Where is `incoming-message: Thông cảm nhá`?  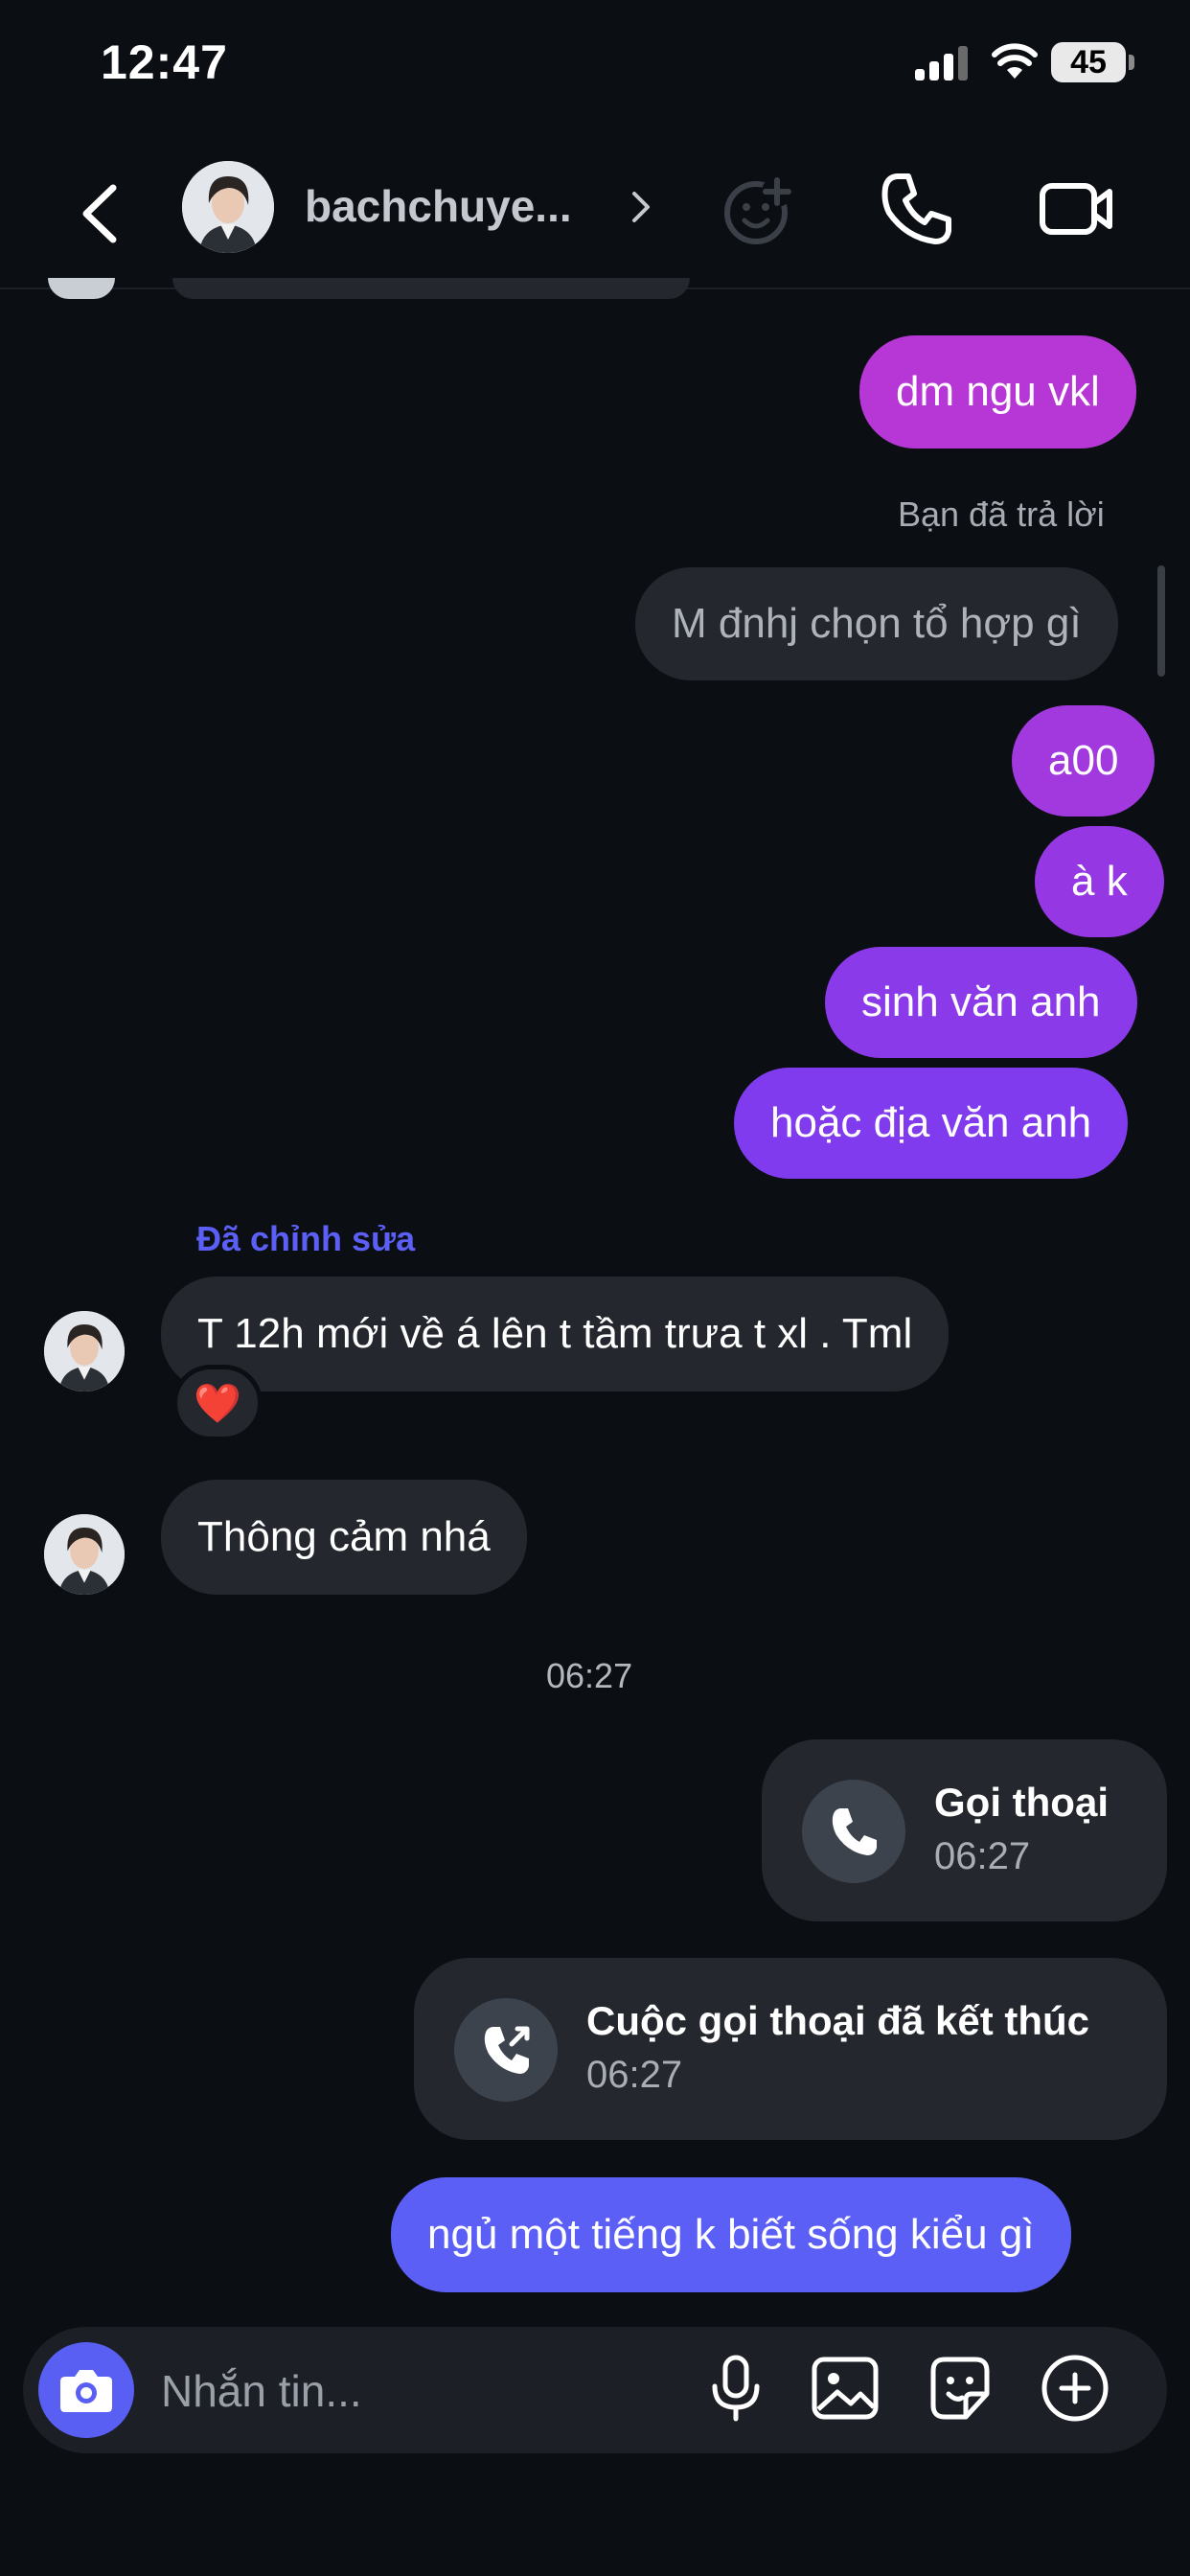
incoming-message: Thông cảm nhá is located at coordinates (344, 1537).